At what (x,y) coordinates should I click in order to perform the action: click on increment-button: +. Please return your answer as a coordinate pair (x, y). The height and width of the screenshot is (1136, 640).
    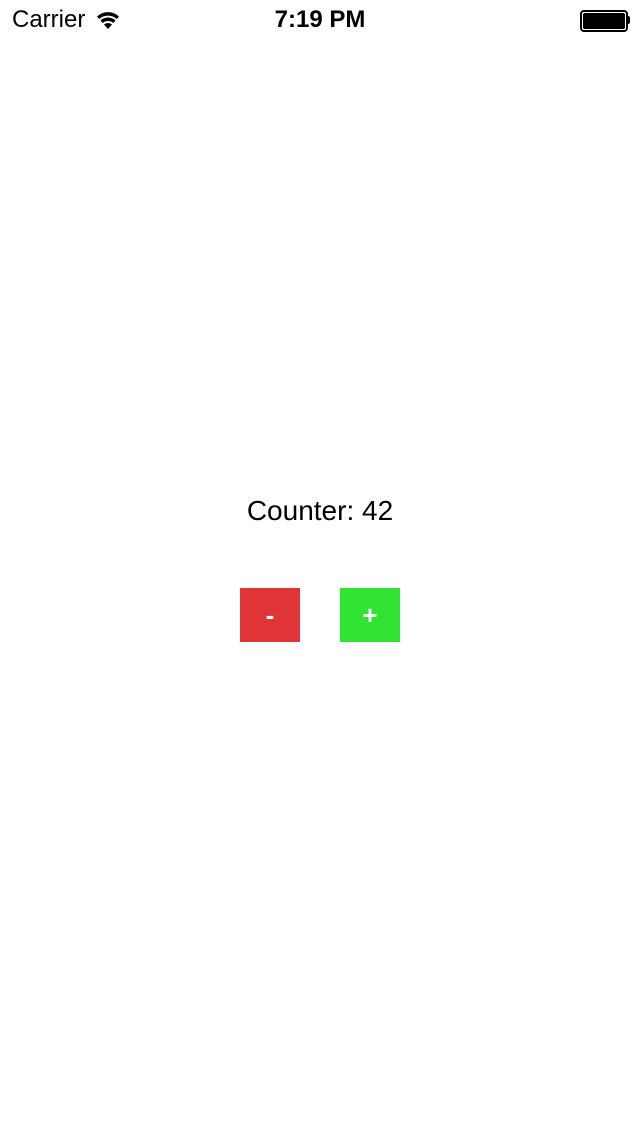
    Looking at the image, I should click on (370, 615).